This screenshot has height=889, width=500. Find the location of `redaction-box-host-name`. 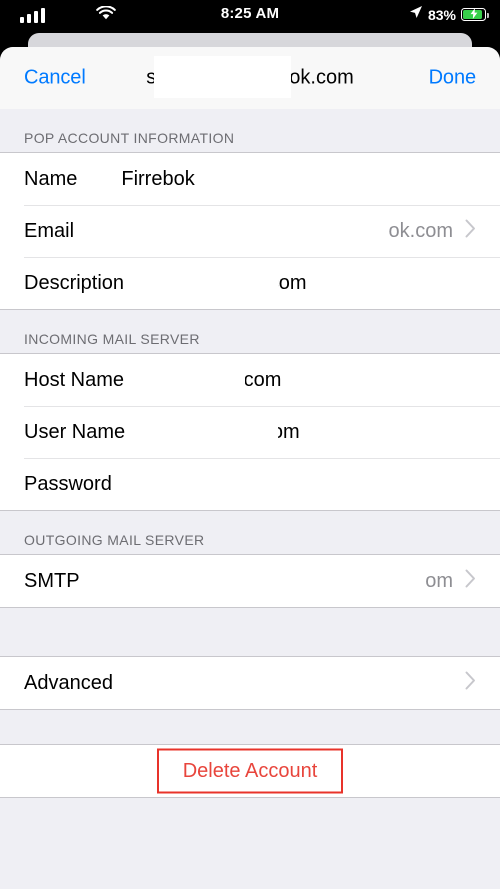

redaction-box-host-name is located at coordinates (197, 380).